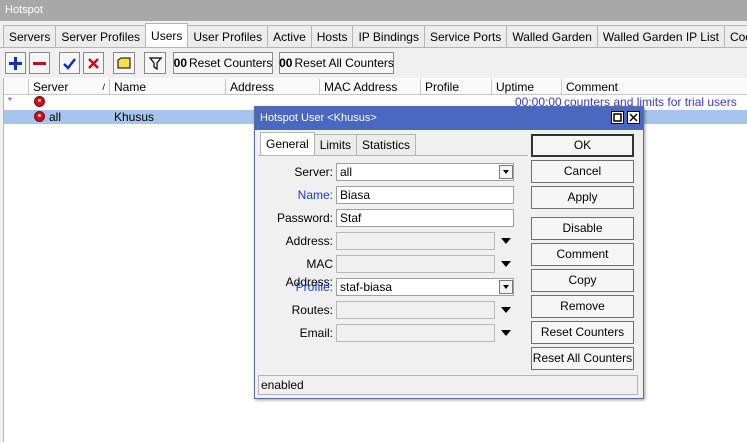 This screenshot has width=747, height=442. I want to click on apply-button: Apply, so click(582, 197).